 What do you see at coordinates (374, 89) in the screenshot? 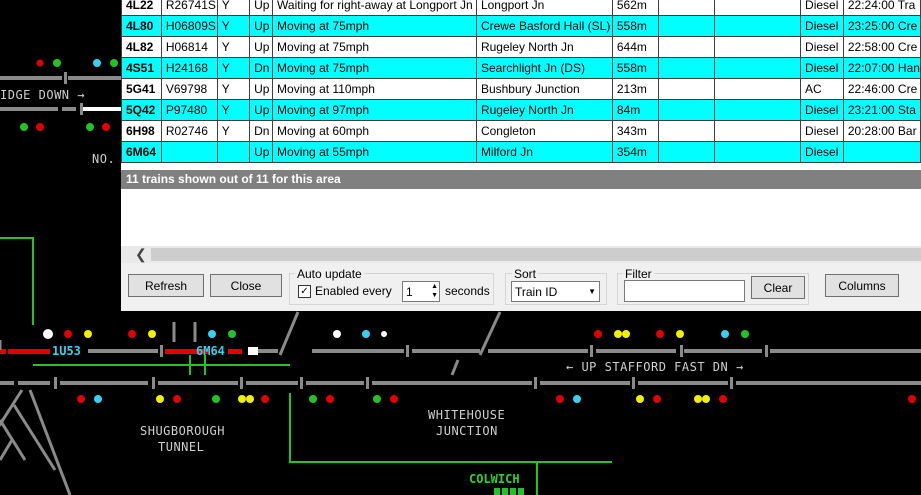
I see `cell-status: Moving at 110mph` at bounding box center [374, 89].